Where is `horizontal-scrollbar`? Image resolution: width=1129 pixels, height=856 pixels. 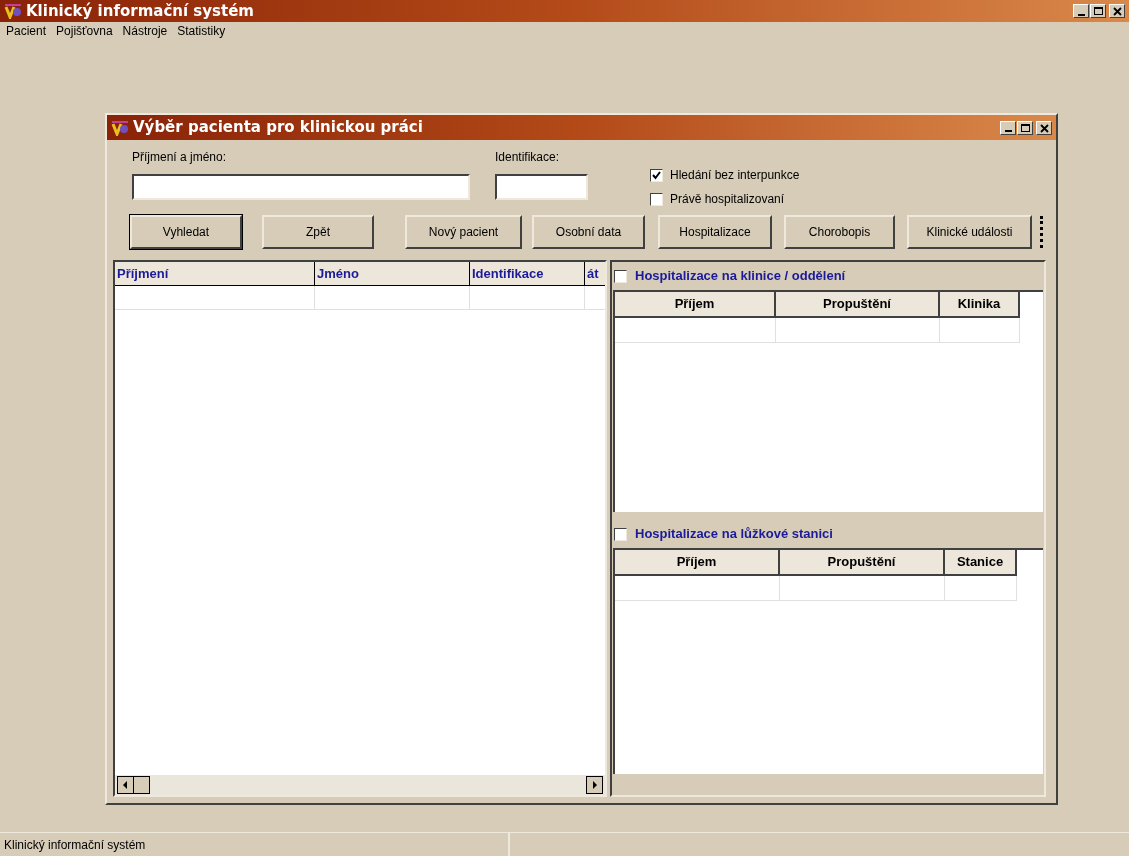 horizontal-scrollbar is located at coordinates (360, 785).